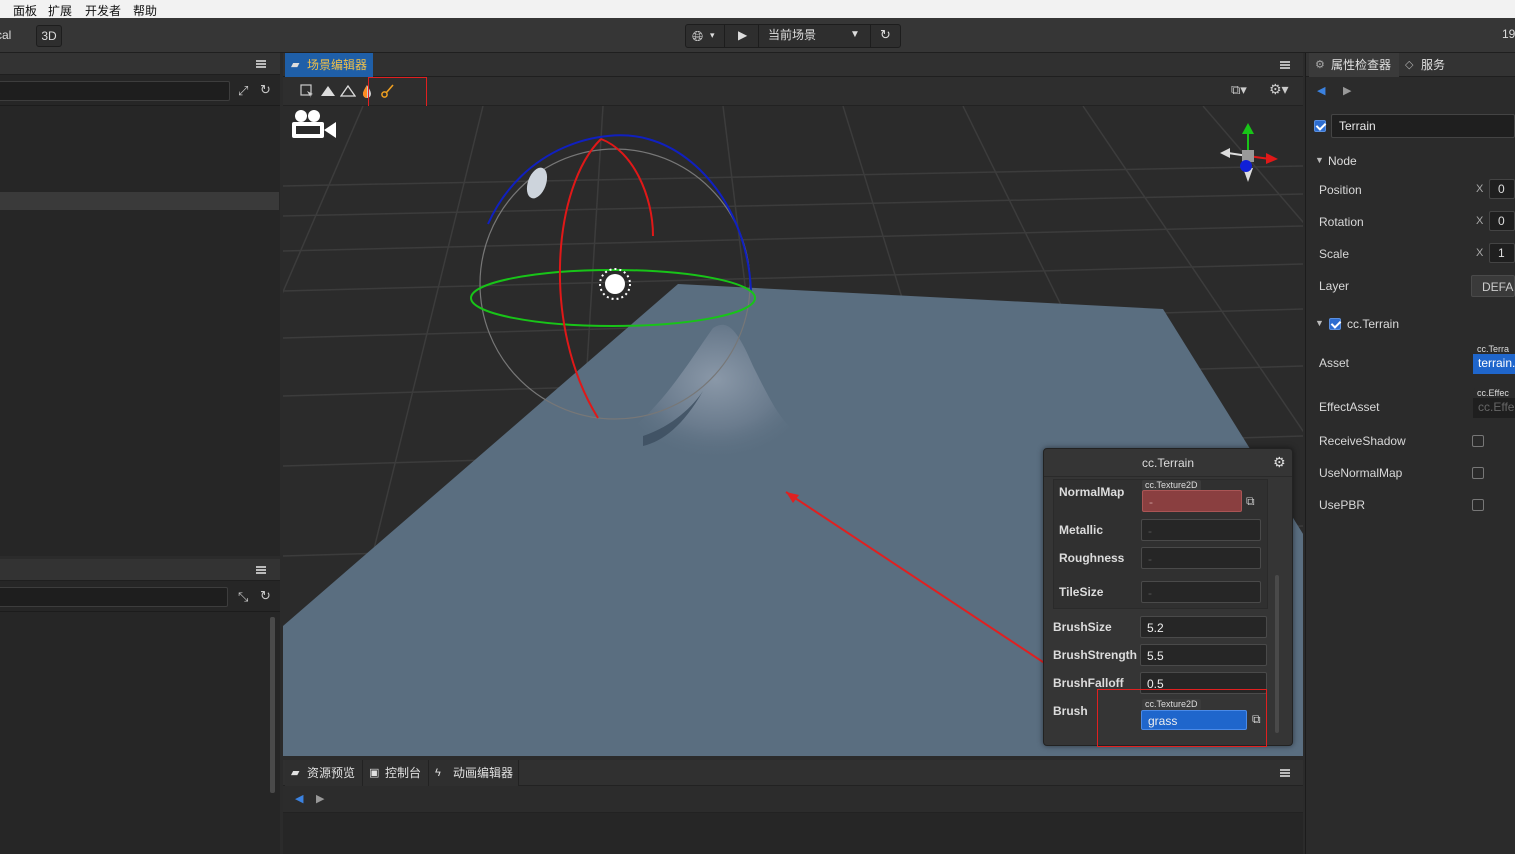 This screenshot has height=854, width=1515. What do you see at coordinates (1342, 161) in the screenshot?
I see `node-section-title: Node` at bounding box center [1342, 161].